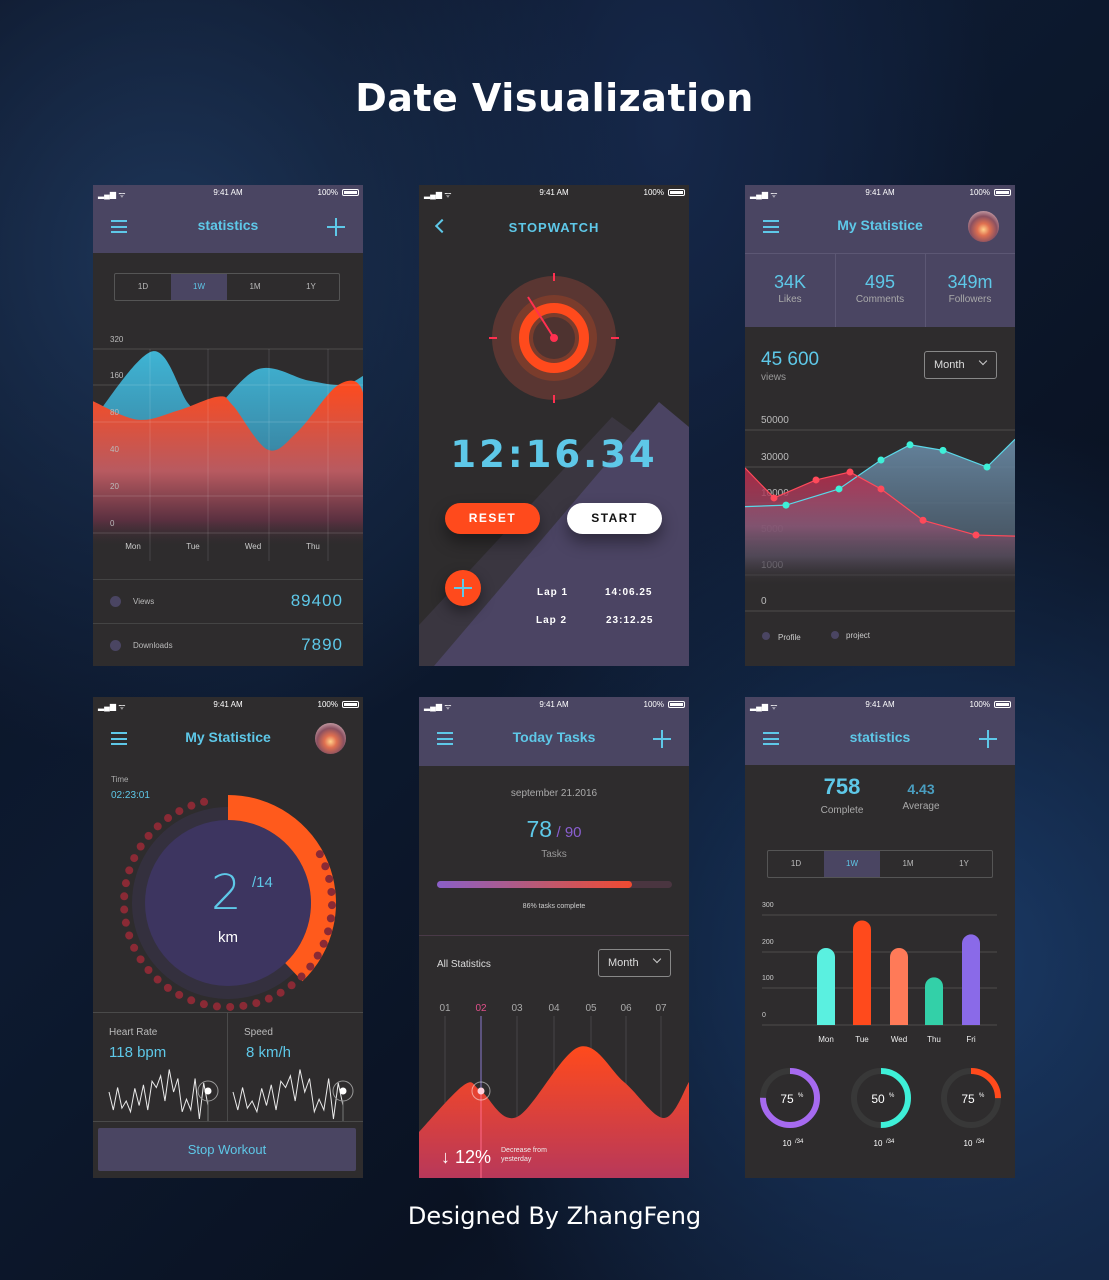 This screenshot has width=1109, height=1280. Describe the element at coordinates (862, 972) in the screenshot. I see `bar-tue` at that location.